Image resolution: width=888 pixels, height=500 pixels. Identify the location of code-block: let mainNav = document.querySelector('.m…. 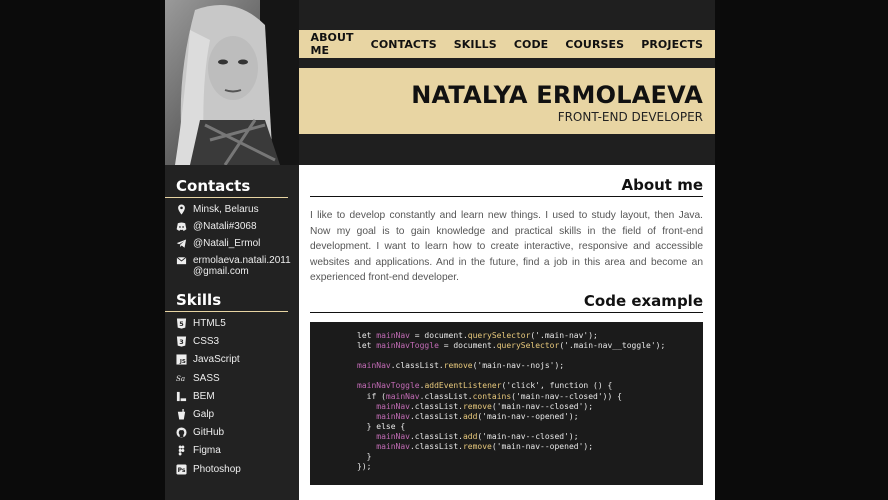
(506, 403).